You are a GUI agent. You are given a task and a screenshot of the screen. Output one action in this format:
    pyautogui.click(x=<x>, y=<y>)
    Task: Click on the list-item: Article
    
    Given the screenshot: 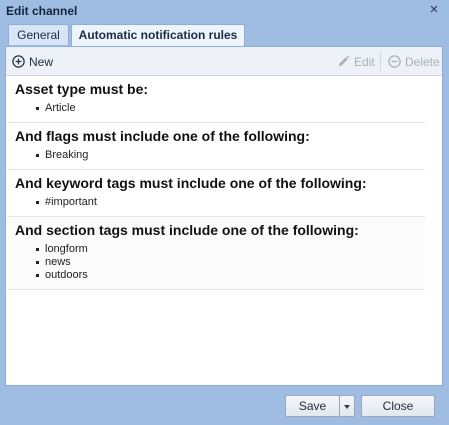 What is the action you would take?
    pyautogui.click(x=226, y=108)
    